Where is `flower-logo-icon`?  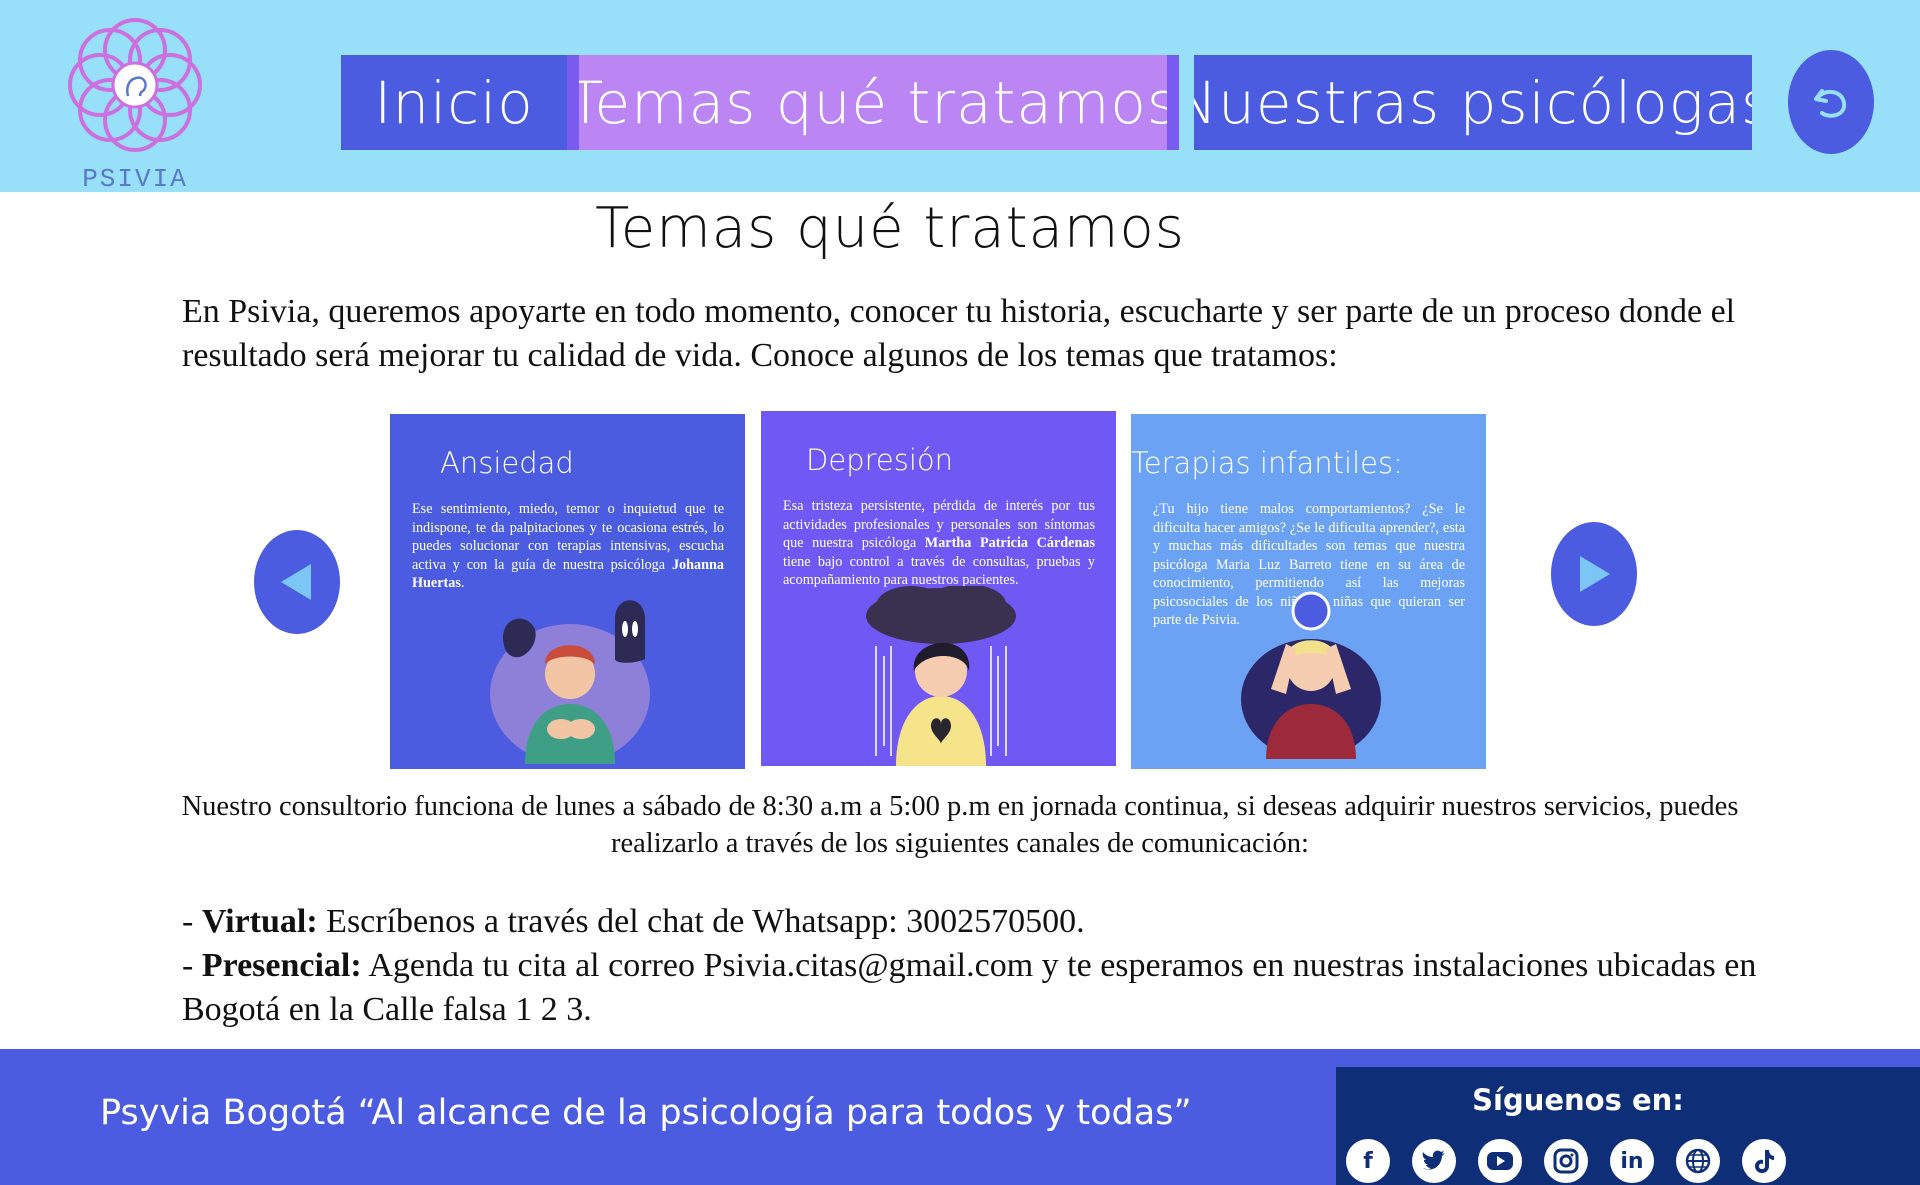
flower-logo-icon is located at coordinates (135, 85).